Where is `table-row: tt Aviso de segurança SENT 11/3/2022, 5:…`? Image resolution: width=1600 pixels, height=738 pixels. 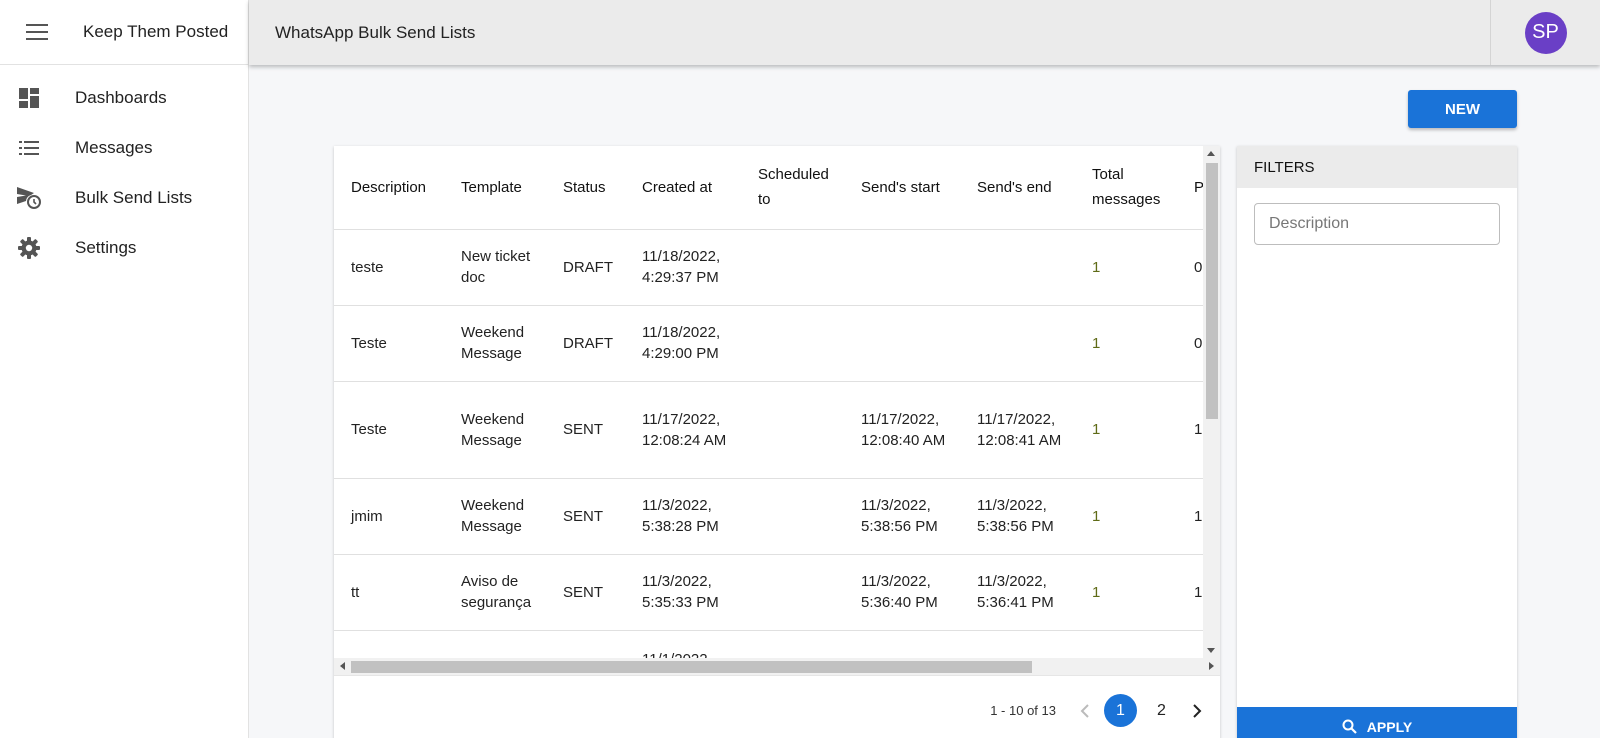 table-row: tt Aviso de segurança SENT 11/3/2022, 5:… is located at coordinates (768, 592).